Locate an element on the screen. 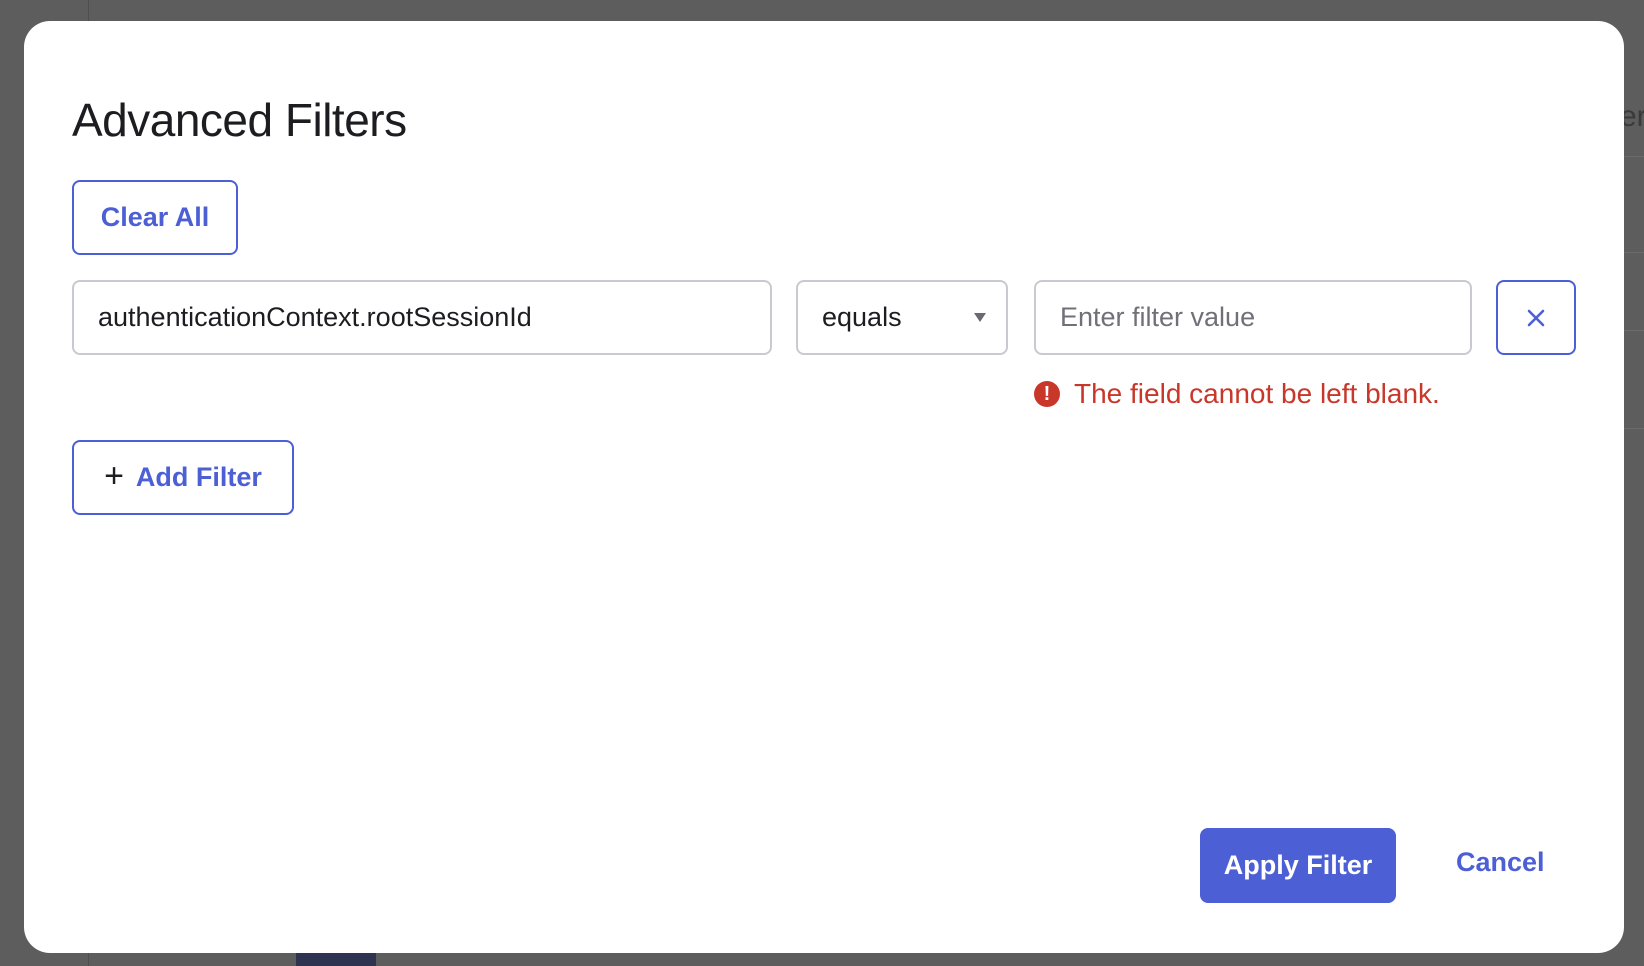 The height and width of the screenshot is (966, 1644). add-filter-button: + Add Filter is located at coordinates (183, 477).